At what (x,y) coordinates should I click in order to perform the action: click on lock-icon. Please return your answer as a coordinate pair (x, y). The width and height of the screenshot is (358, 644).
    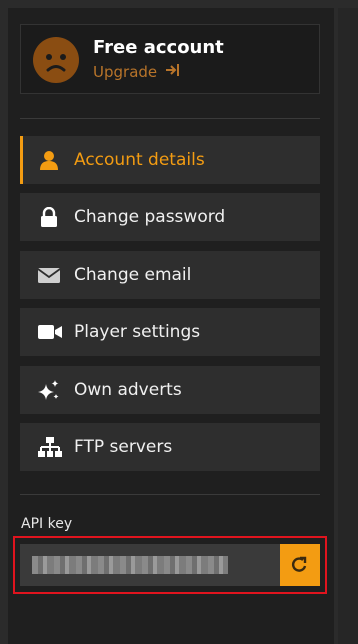
    Looking at the image, I should click on (49, 216).